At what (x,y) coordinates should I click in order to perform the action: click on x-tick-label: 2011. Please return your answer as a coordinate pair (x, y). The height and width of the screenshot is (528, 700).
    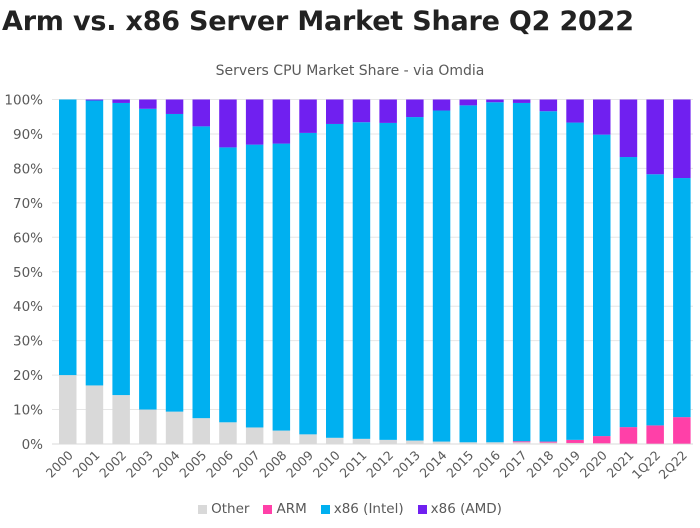
    Looking at the image, I should click on (352, 464).